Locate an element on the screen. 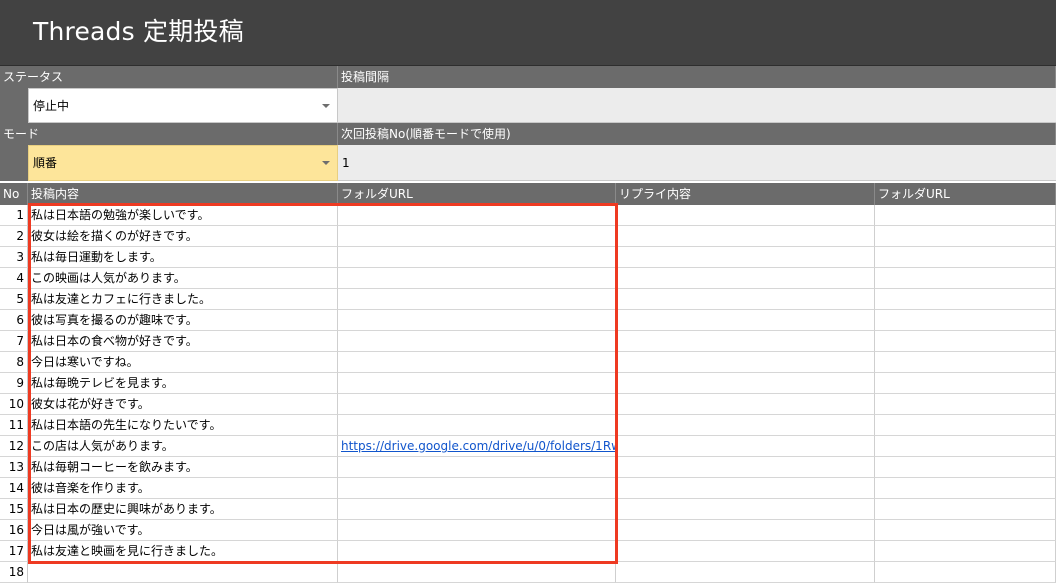 The image size is (1056, 583). column-header-reply-folder-url: フォルダURL is located at coordinates (965, 194).